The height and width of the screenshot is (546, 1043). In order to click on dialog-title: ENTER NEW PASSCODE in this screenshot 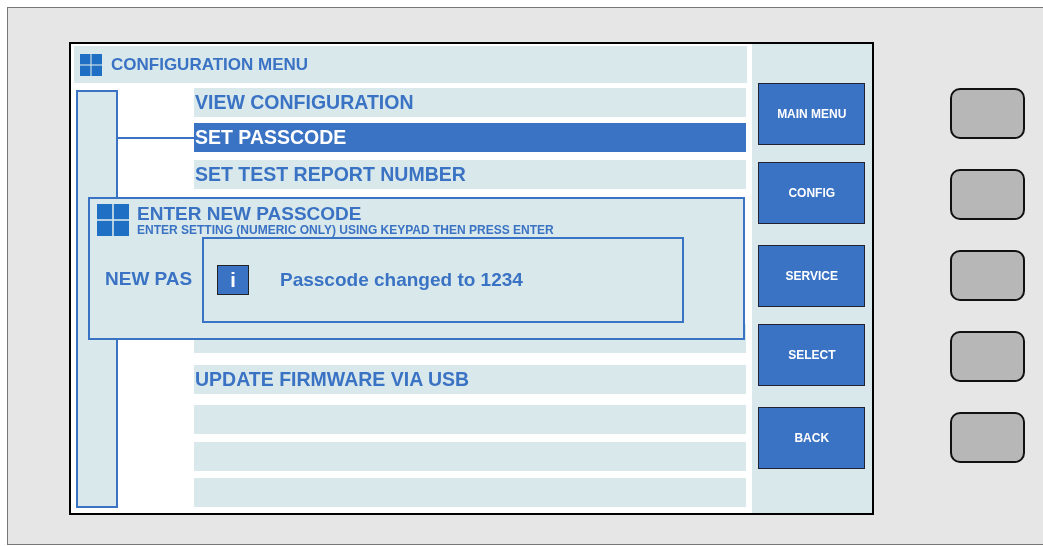, I will do `click(250, 214)`.